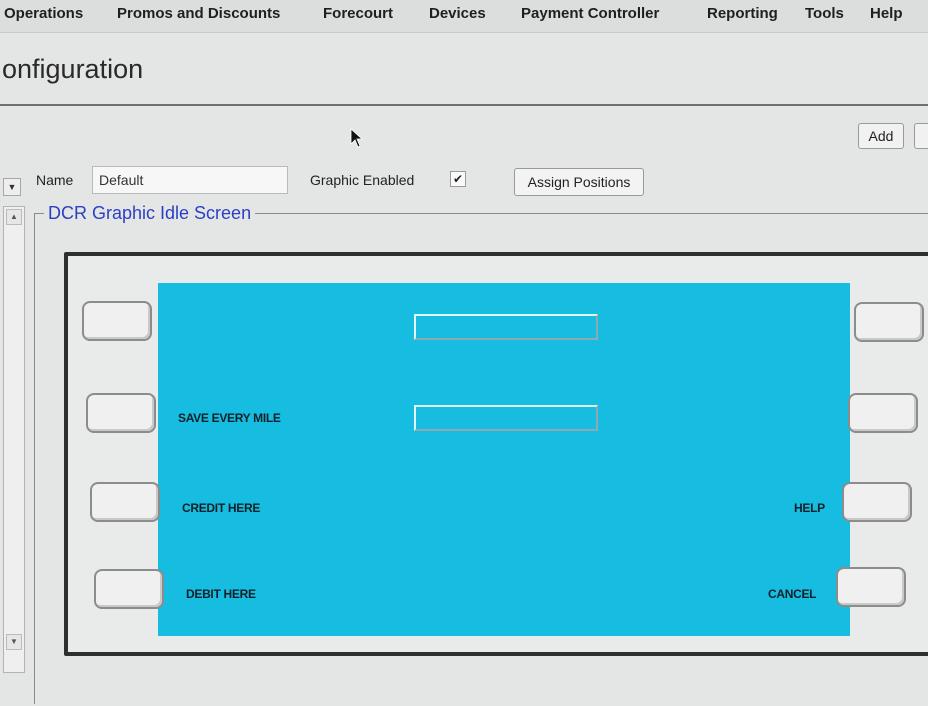 Image resolution: width=928 pixels, height=706 pixels. Describe the element at coordinates (457, 13) in the screenshot. I see `menu-item-devices: Devices` at that location.